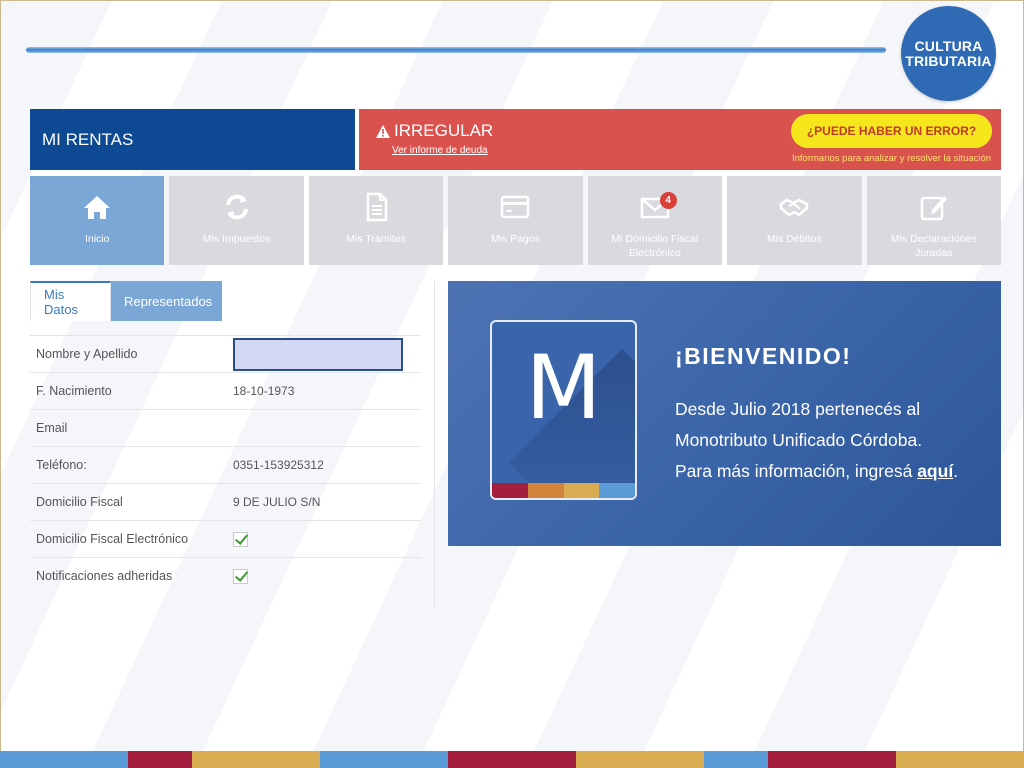 Image resolution: width=1024 pixels, height=768 pixels. Describe the element at coordinates (74, 391) in the screenshot. I see `nacimiento-label: F. Nacimiento` at that location.